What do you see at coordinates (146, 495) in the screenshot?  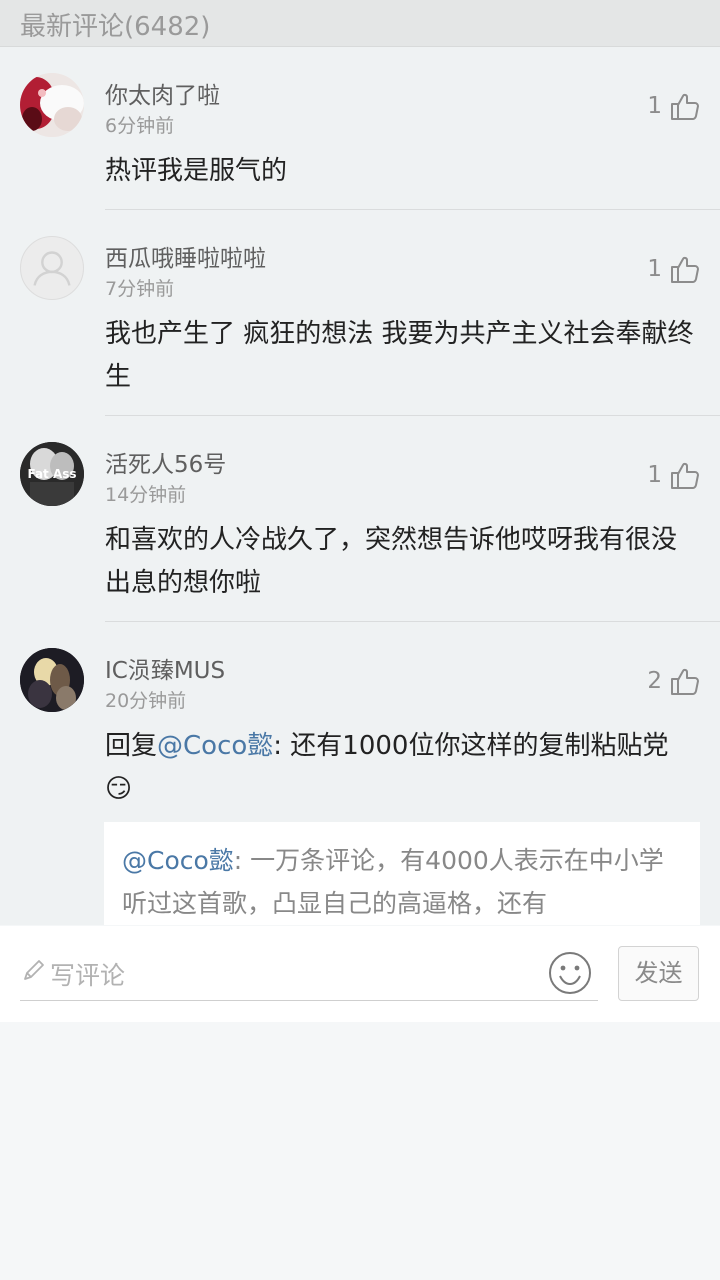 I see `comment-time: 14分钟前` at bounding box center [146, 495].